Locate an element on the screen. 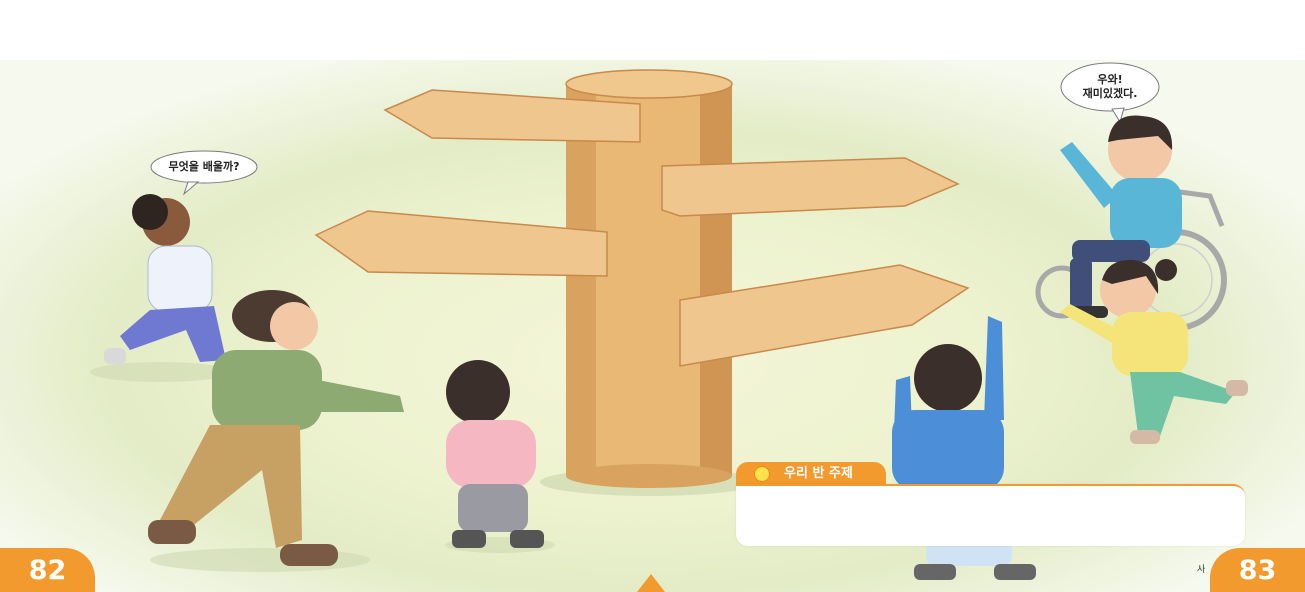 This screenshot has width=1305, height=592. arrow-sign-middle-left is located at coordinates (461, 243).